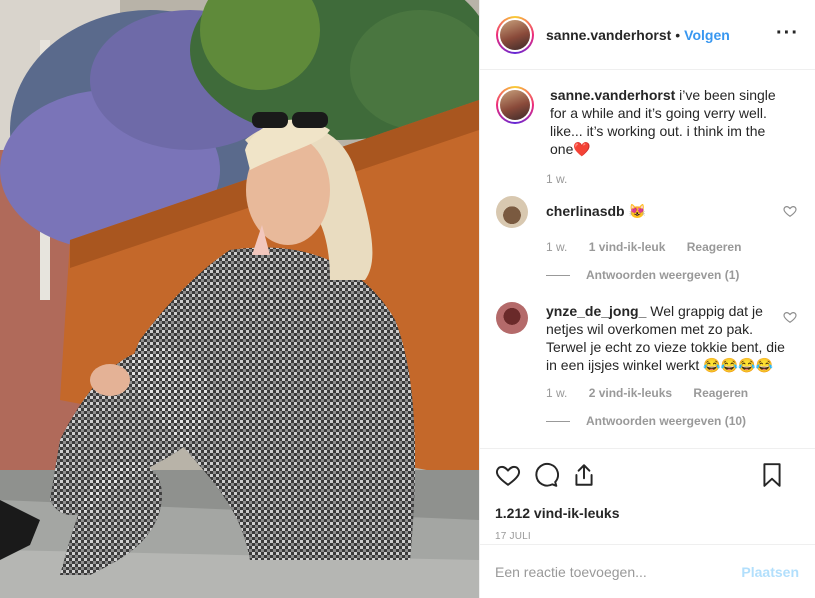 This screenshot has width=815, height=598. Describe the element at coordinates (608, 35) in the screenshot. I see `header-username: sanne.vanderhorst` at that location.